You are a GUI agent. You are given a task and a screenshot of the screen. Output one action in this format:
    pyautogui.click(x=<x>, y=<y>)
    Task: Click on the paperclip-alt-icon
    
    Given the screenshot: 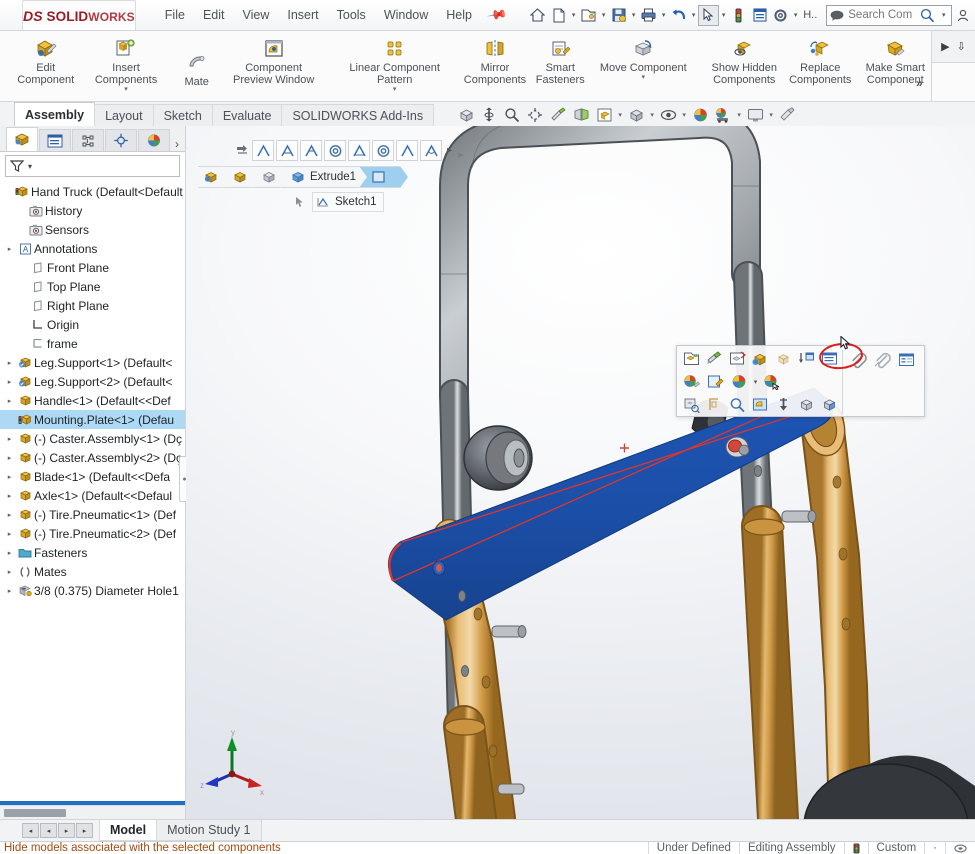 What is the action you would take?
    pyautogui.click(x=882, y=360)
    